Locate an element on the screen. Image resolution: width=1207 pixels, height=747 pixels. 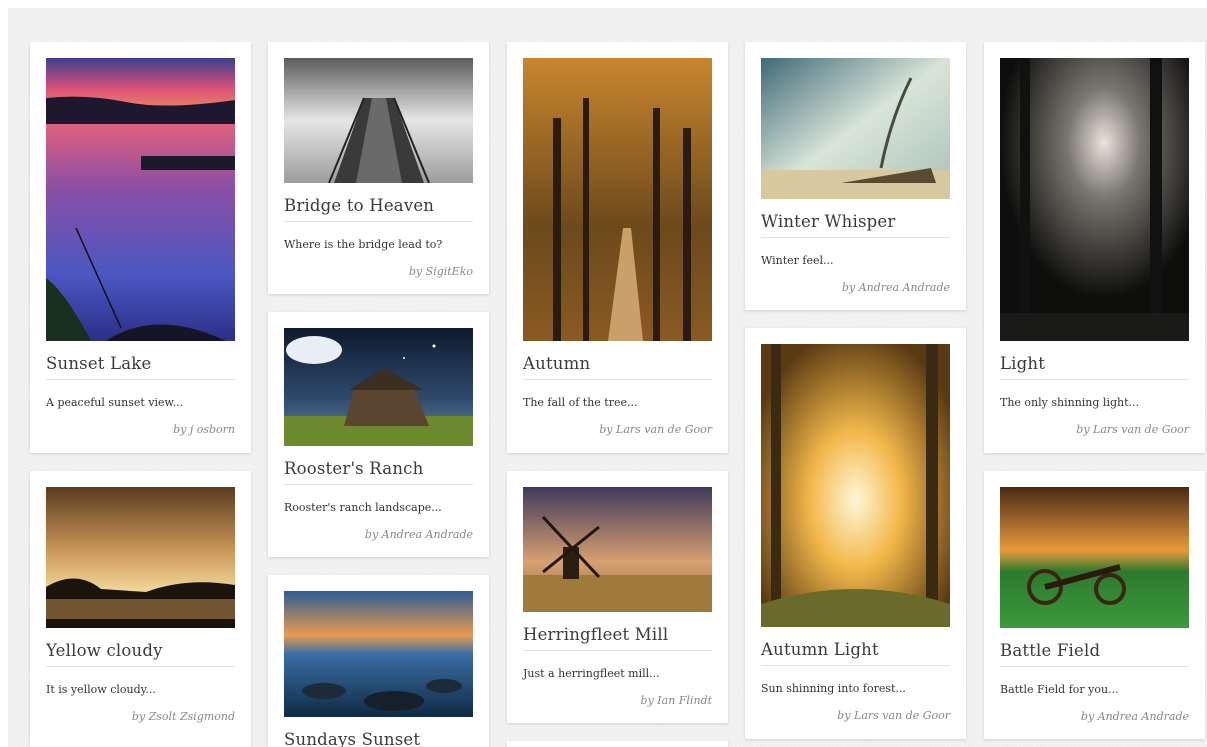
photo-autumn is located at coordinates (617, 199).